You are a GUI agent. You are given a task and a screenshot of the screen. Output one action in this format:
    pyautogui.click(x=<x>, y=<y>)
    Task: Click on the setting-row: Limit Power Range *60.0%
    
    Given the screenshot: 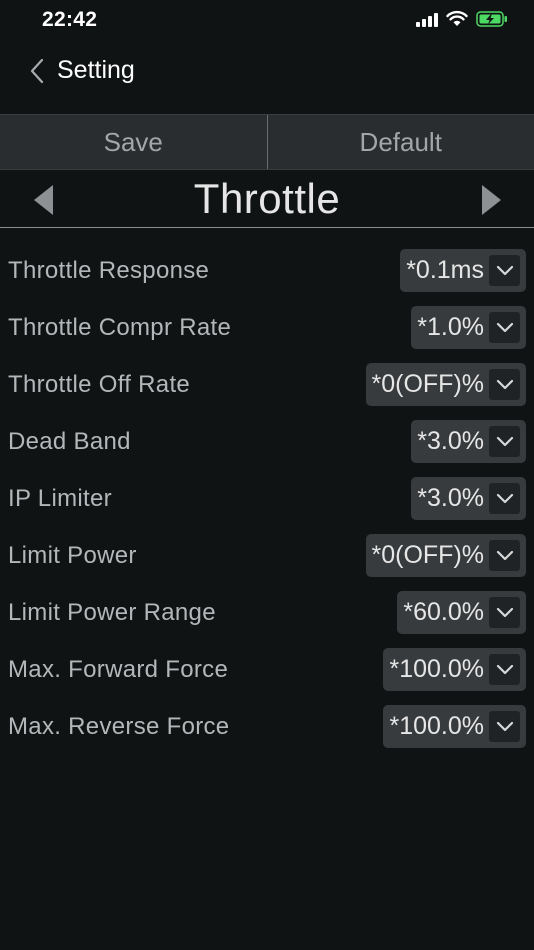 What is the action you would take?
    pyautogui.click(x=267, y=613)
    